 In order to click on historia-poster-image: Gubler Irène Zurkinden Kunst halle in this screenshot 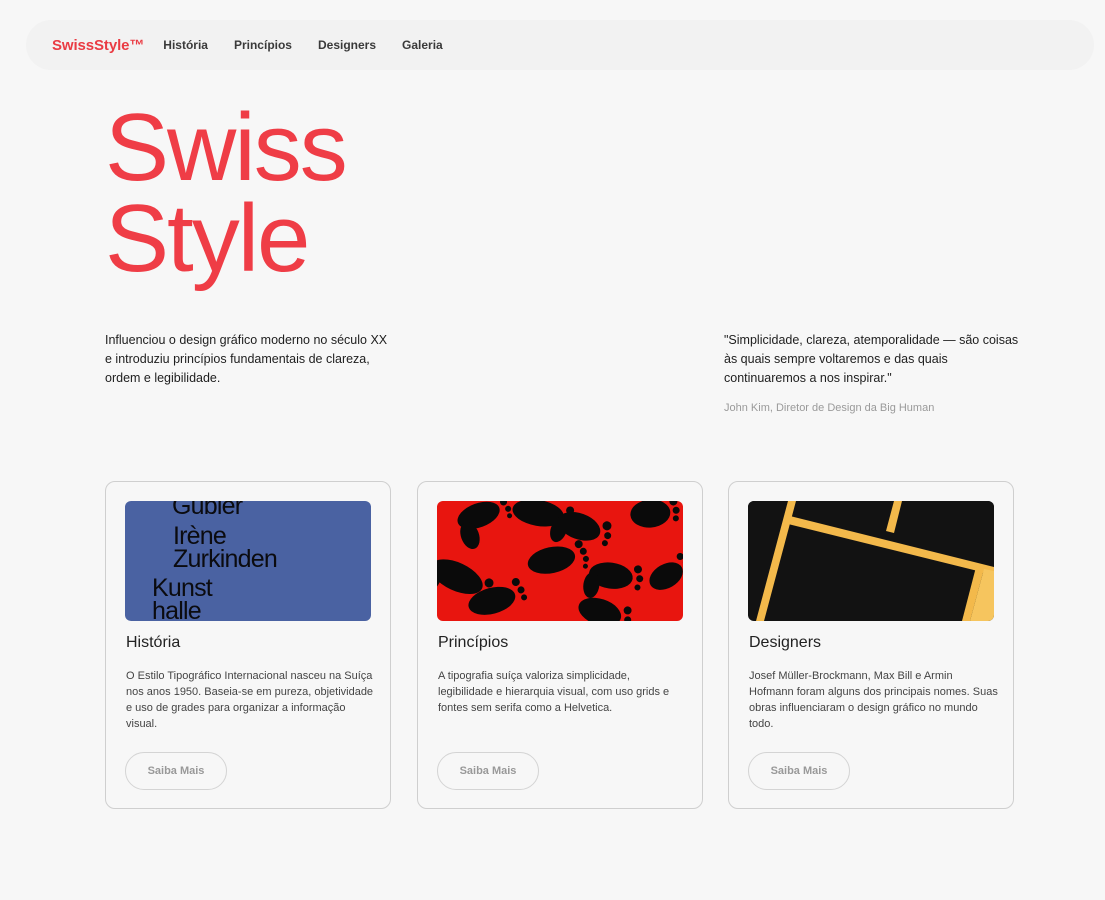, I will do `click(248, 561)`.